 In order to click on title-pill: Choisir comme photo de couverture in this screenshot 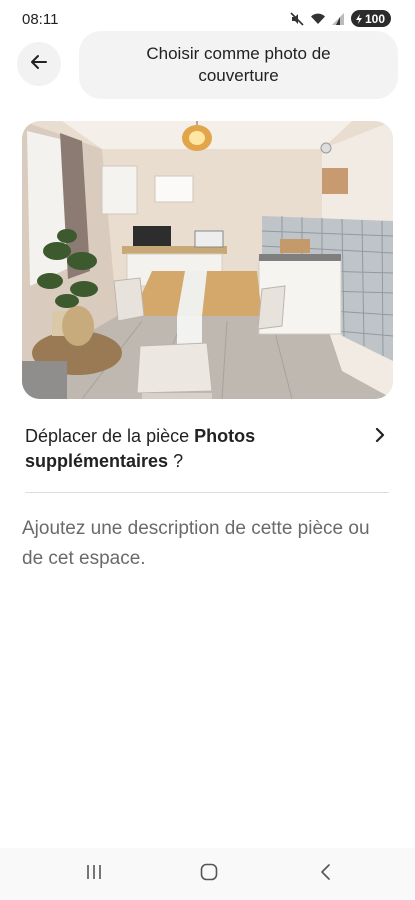, I will do `click(238, 65)`.